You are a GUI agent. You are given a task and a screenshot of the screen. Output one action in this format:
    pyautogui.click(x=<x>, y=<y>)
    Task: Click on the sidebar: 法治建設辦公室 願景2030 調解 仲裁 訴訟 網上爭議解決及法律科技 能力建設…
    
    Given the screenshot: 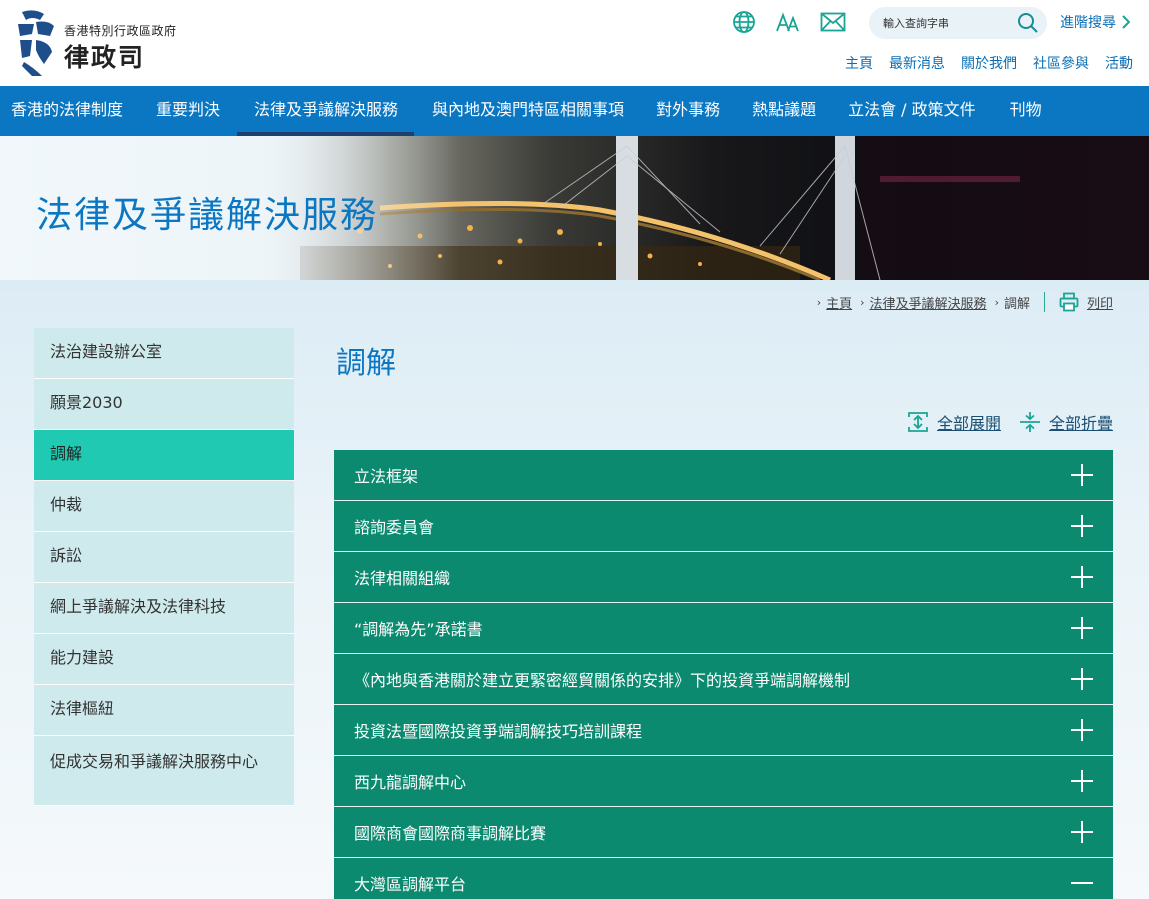 What is the action you would take?
    pyautogui.click(x=164, y=567)
    